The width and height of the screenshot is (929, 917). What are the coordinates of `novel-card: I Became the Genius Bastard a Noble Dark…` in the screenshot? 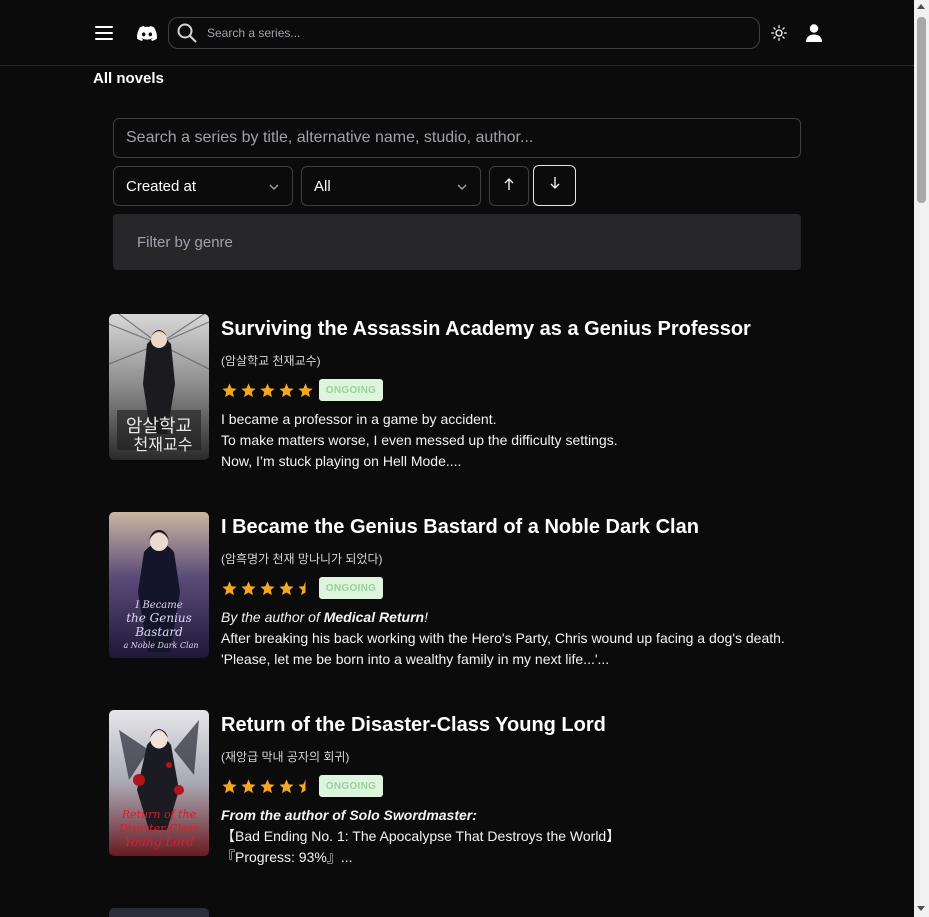 It's located at (499, 592).